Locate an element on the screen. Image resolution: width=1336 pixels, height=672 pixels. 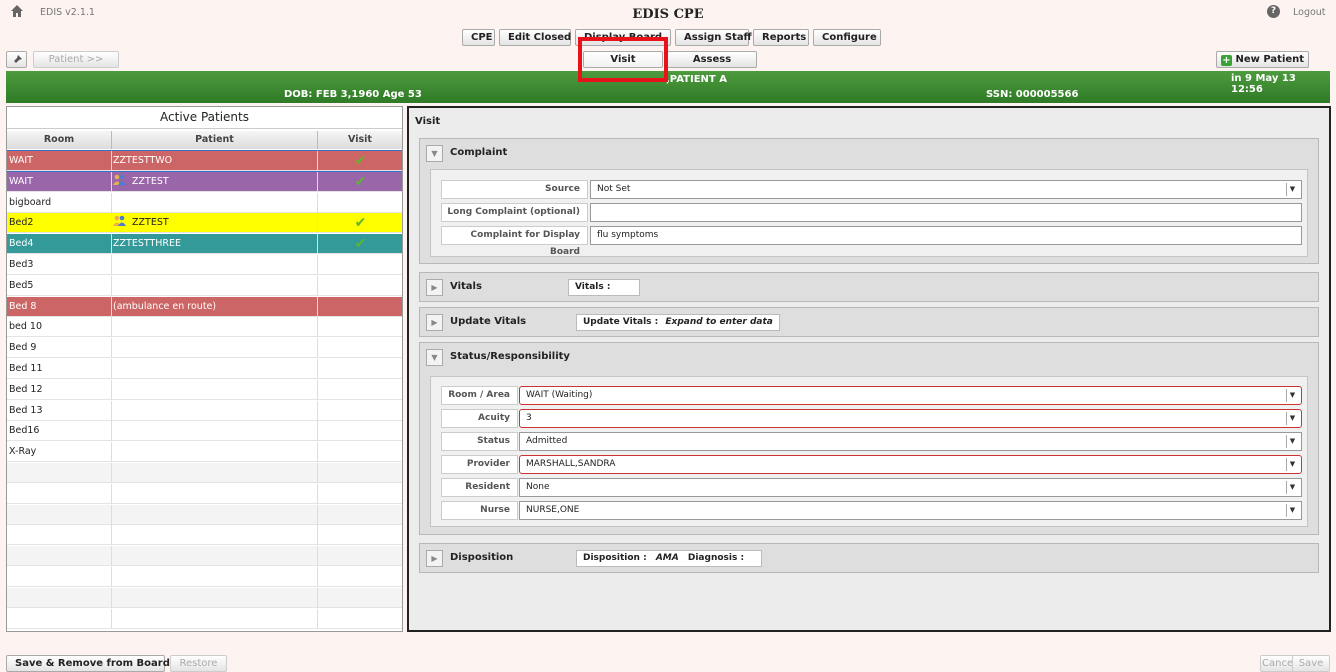
save-remove-button: Save & Remove from Board is located at coordinates (88, 663).